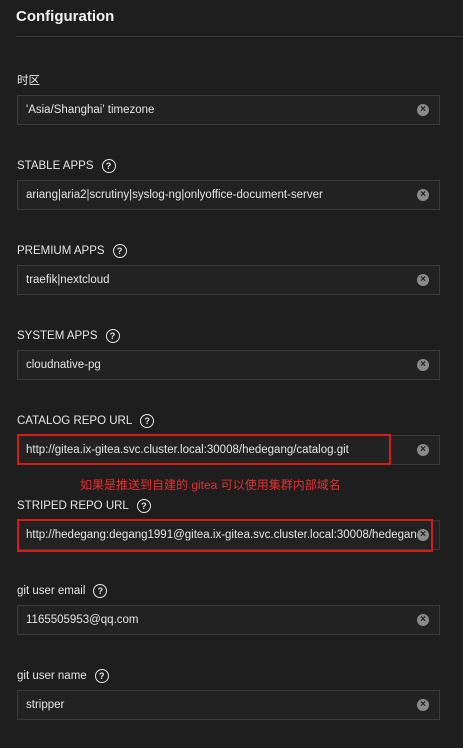  I want to click on label-text: git user email, so click(51, 591).